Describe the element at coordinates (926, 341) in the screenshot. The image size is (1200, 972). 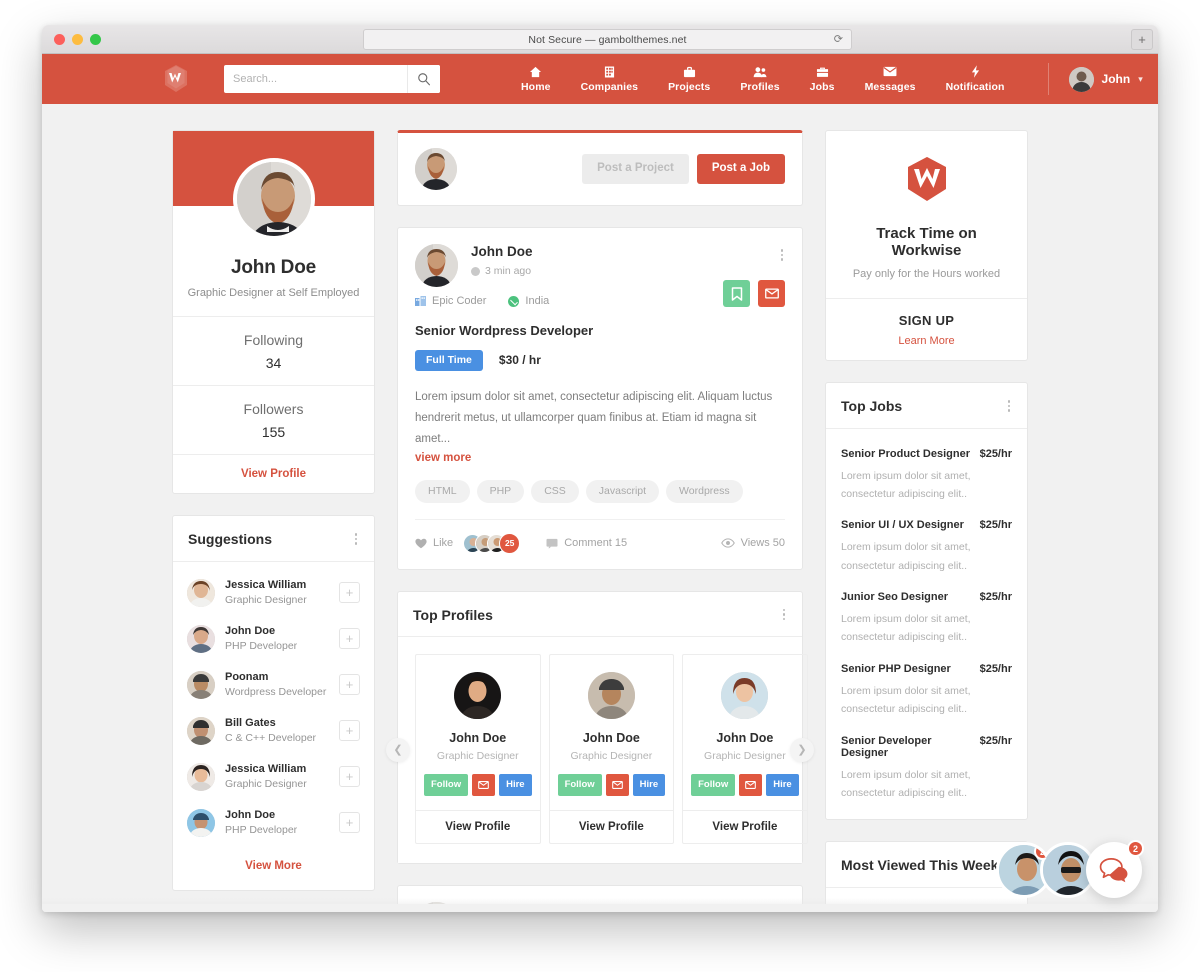
I see `learn-more-link: Learn More` at that location.